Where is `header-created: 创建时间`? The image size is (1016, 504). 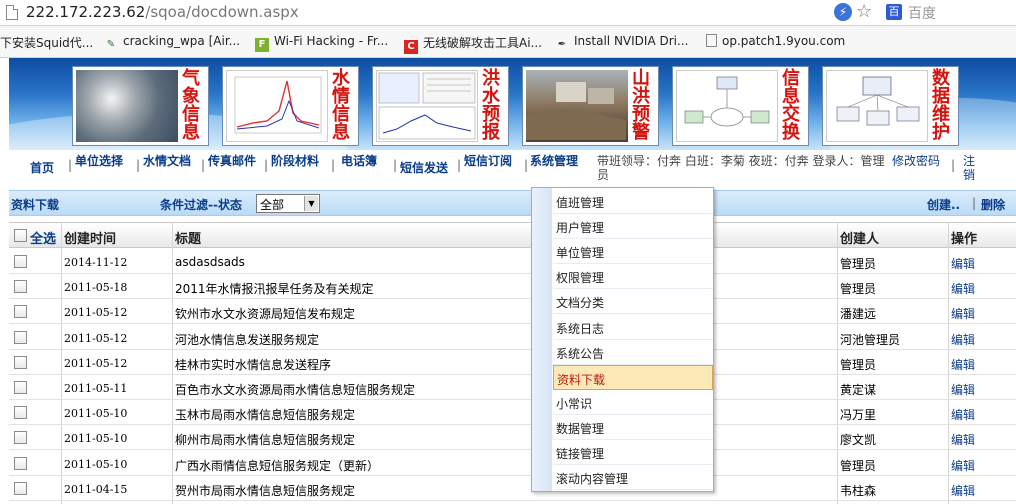 header-created: 创建时间 is located at coordinates (90, 239).